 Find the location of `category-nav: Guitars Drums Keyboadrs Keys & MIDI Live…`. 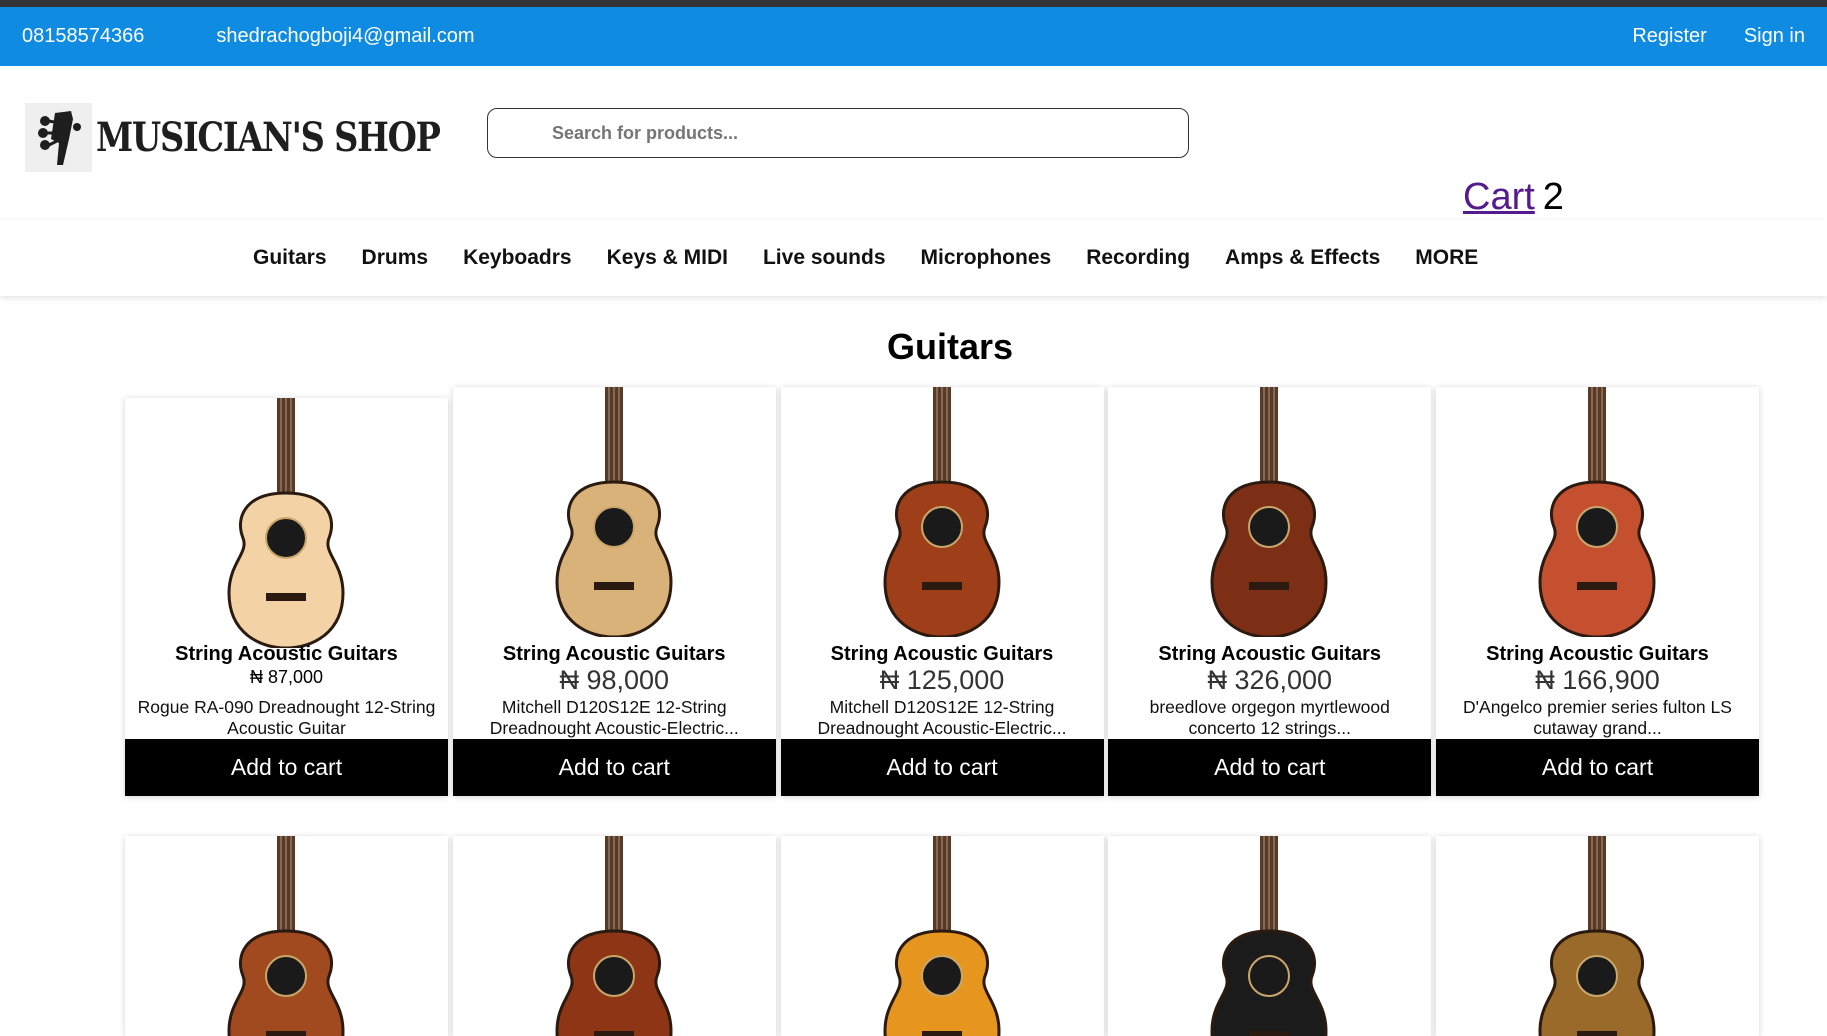

category-nav: Guitars Drums Keyboadrs Keys & MIDI Live… is located at coordinates (913, 258).